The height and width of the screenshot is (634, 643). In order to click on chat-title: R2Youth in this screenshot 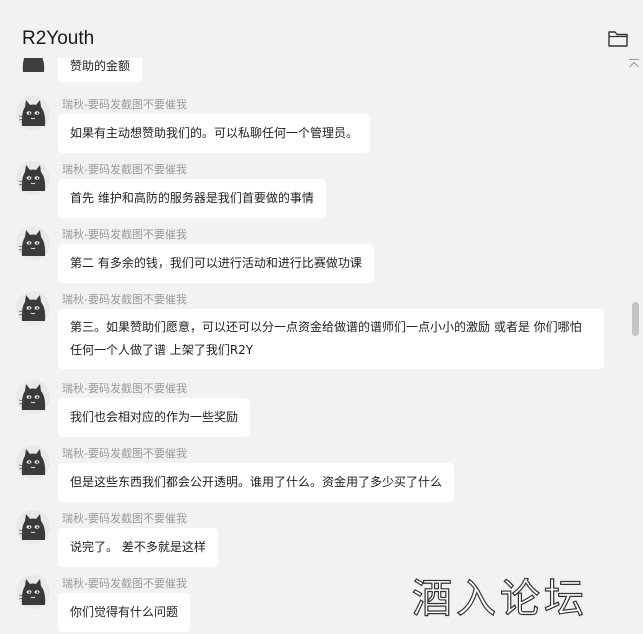, I will do `click(58, 38)`.